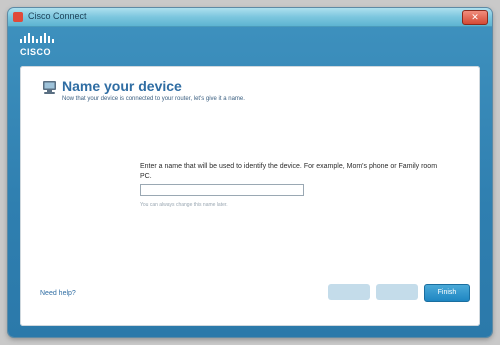 The image size is (500, 345). Describe the element at coordinates (49, 87) in the screenshot. I see `computer-icon` at that location.